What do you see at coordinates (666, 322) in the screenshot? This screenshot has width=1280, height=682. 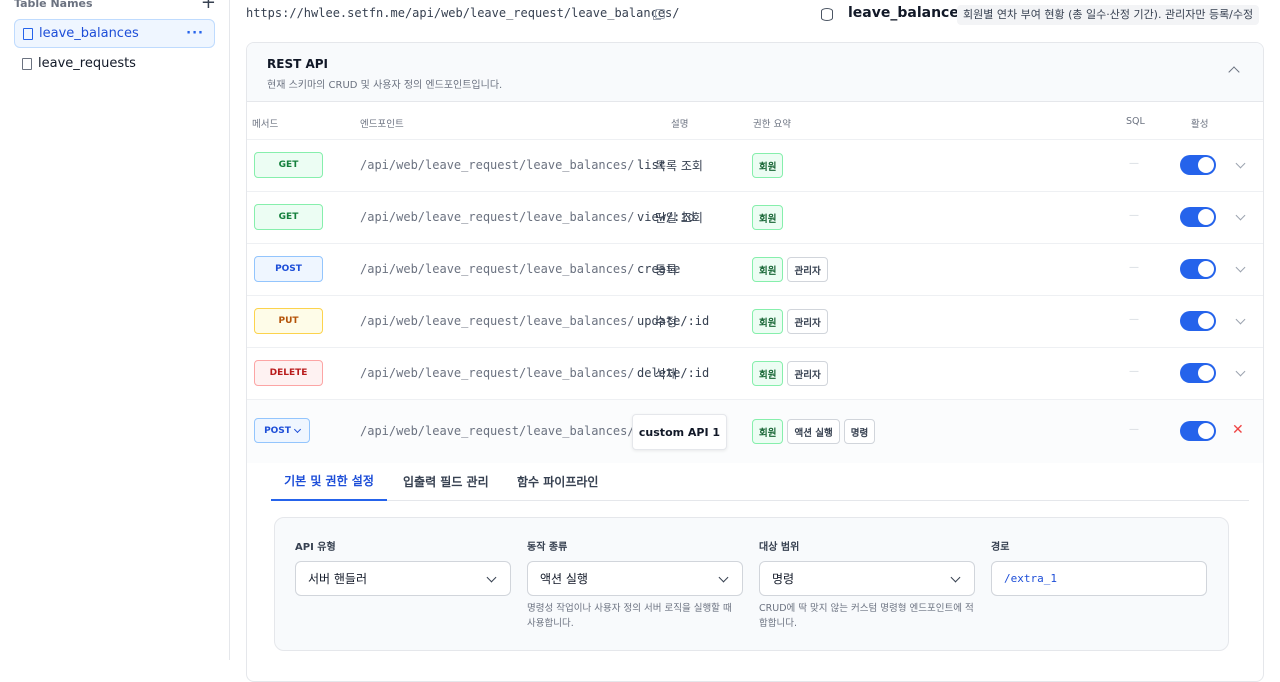 I see `endpoint-description: 수정` at bounding box center [666, 322].